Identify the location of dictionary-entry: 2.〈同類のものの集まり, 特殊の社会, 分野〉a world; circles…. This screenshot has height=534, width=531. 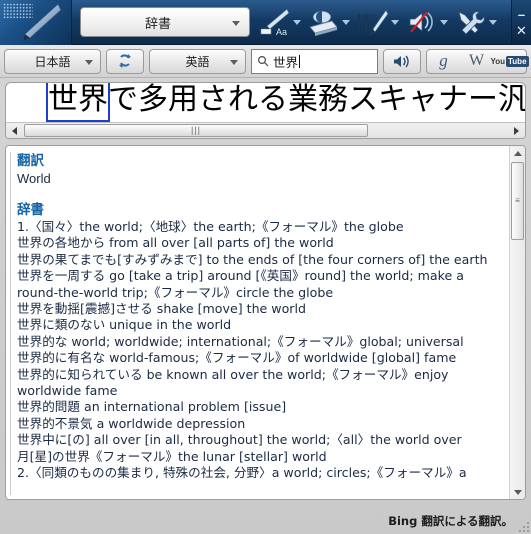
(242, 473).